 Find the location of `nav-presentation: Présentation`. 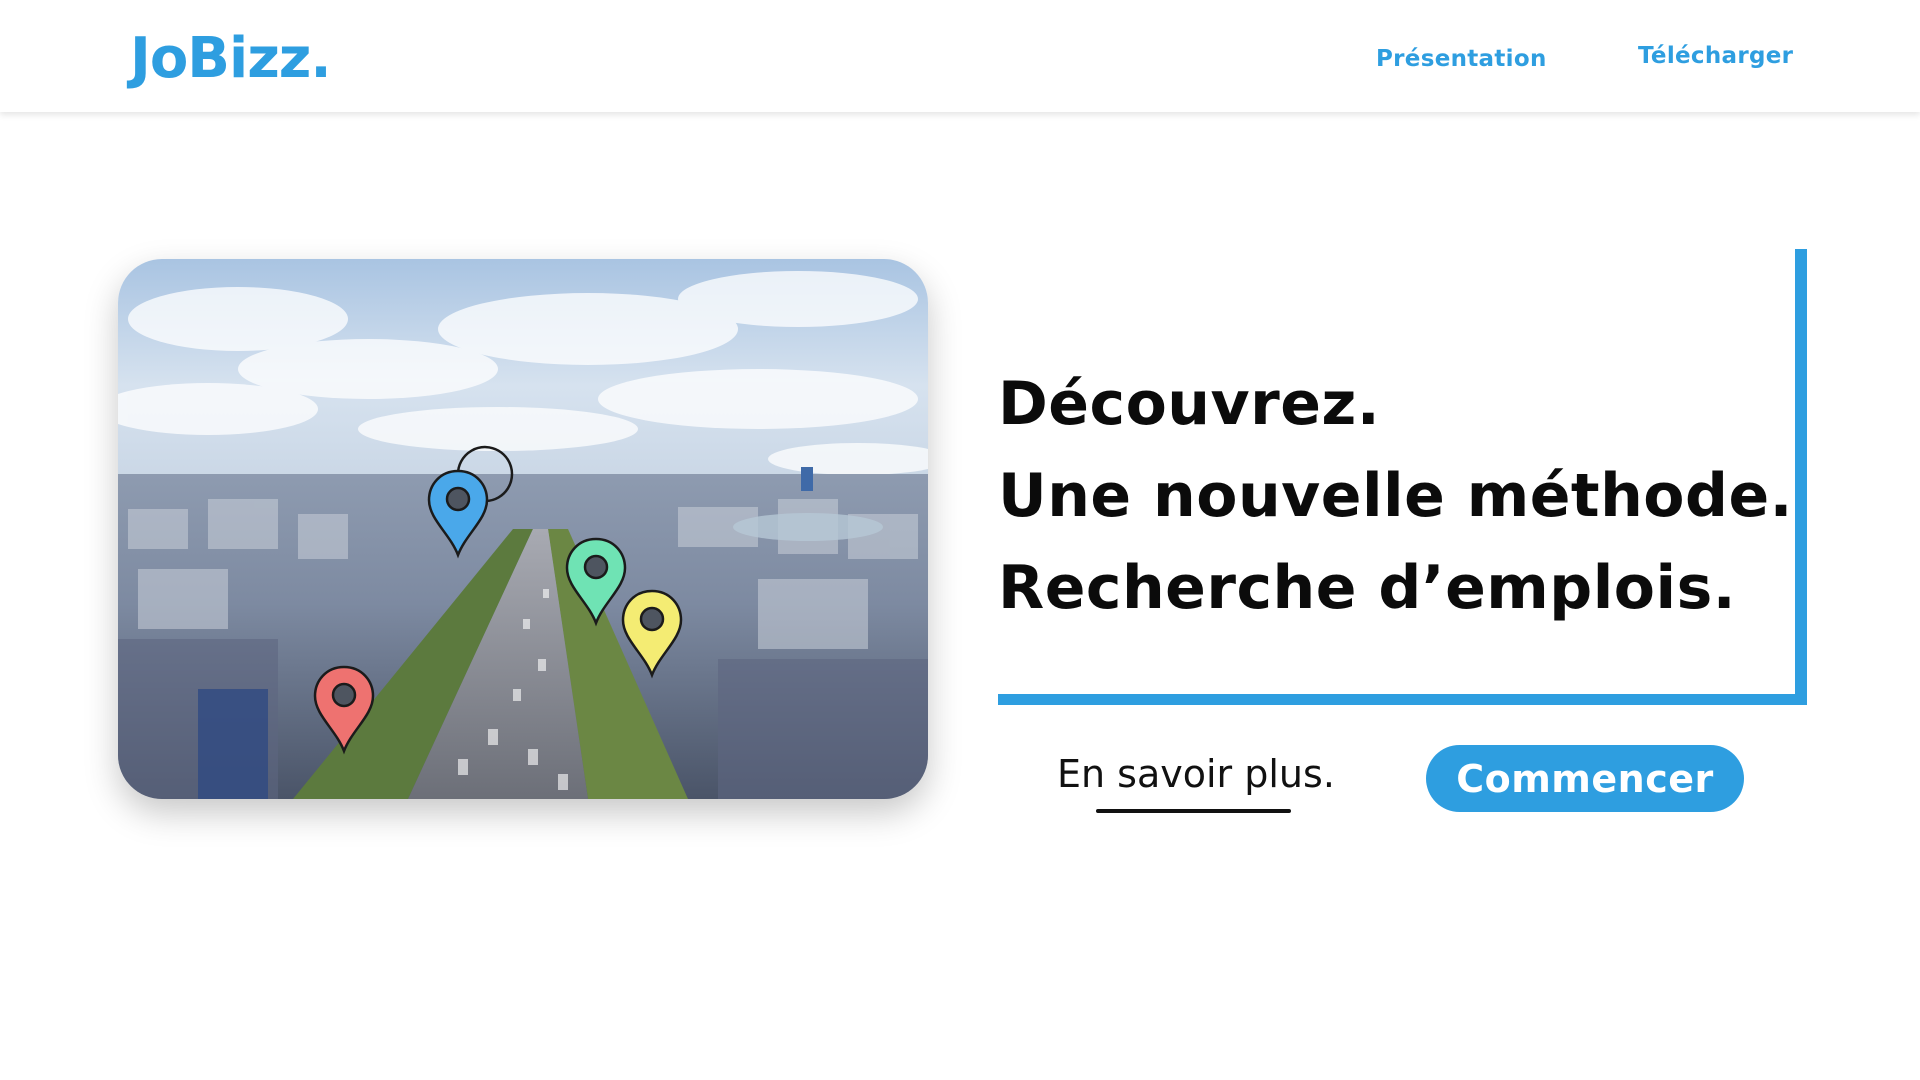

nav-presentation: Présentation is located at coordinates (1461, 59).